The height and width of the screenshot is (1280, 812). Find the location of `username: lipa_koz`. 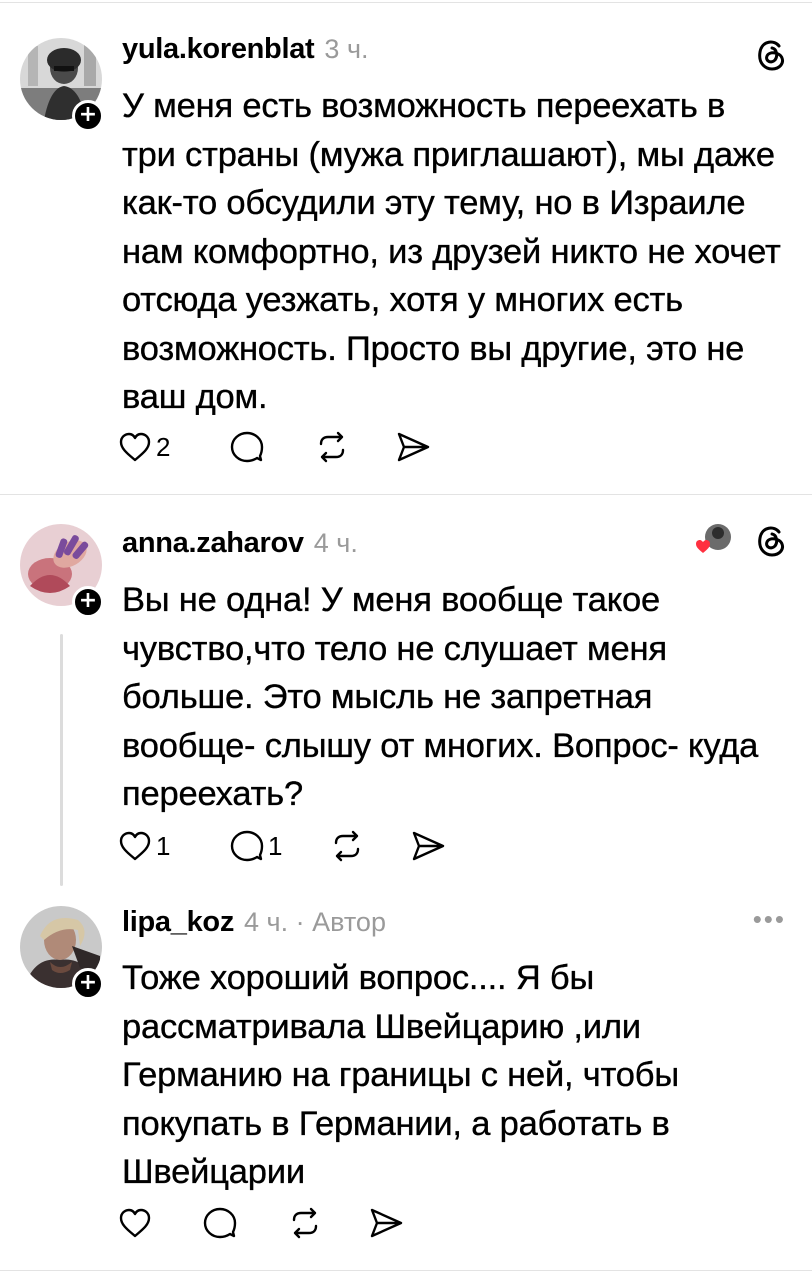

username: lipa_koz is located at coordinates (178, 922).